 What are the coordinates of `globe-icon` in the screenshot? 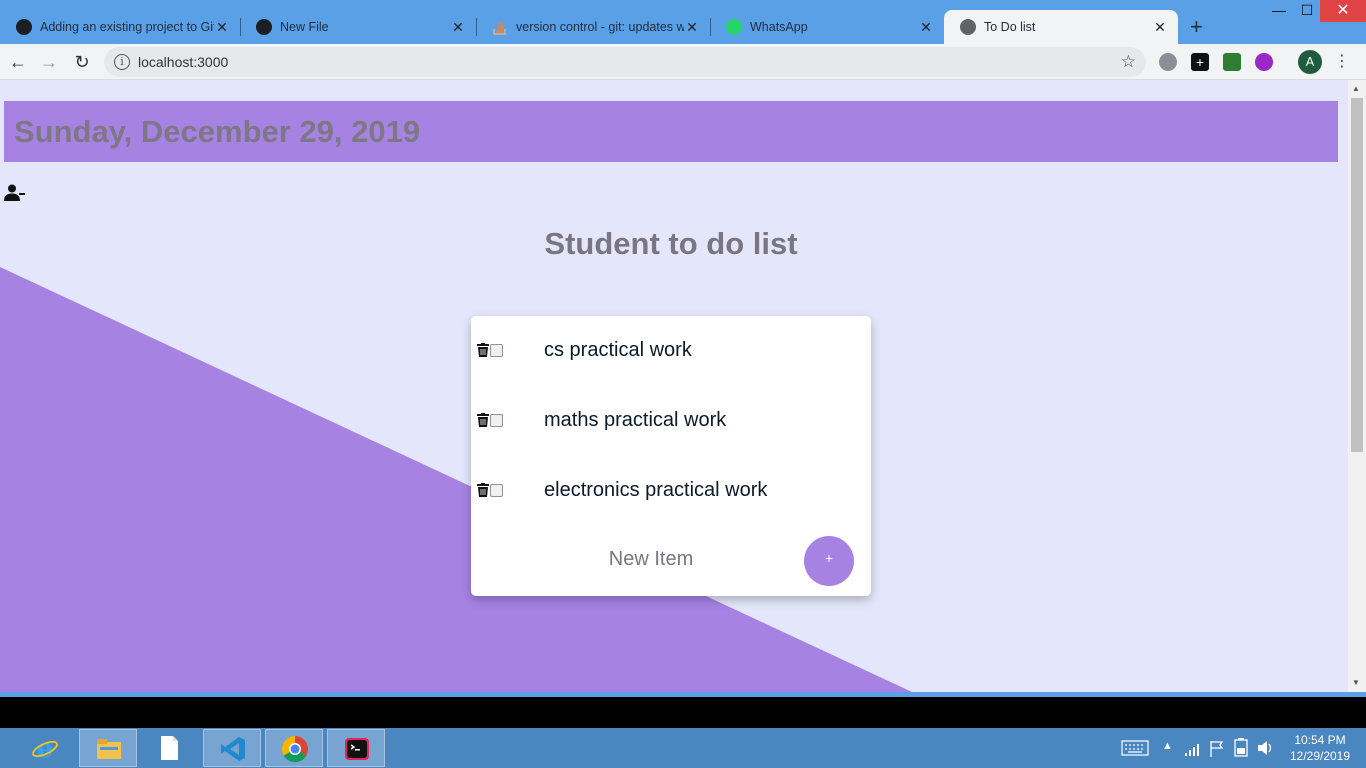 It's located at (968, 27).